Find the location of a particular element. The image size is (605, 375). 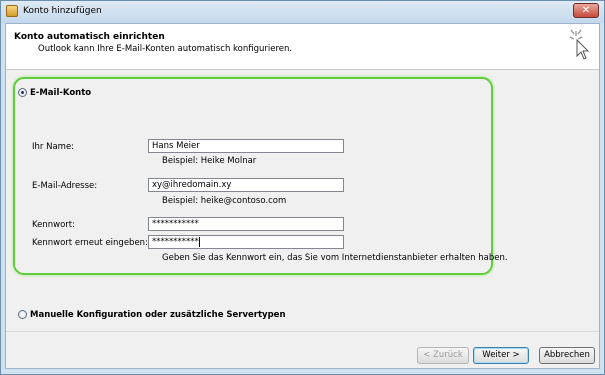

password-label: Kennwort: is located at coordinates (53, 225).